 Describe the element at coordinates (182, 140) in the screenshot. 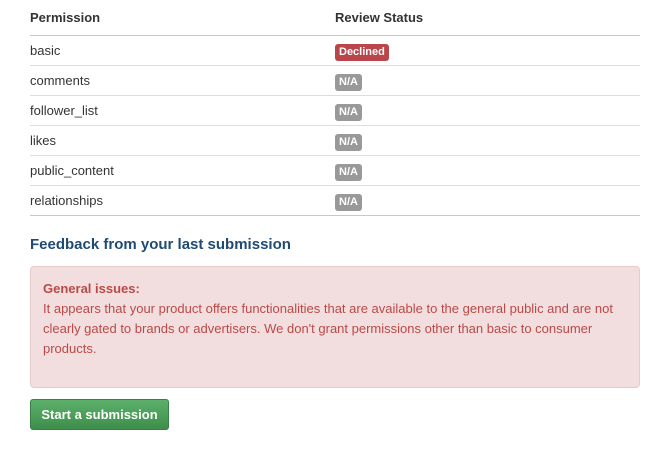

I see `permission-name: likes` at that location.